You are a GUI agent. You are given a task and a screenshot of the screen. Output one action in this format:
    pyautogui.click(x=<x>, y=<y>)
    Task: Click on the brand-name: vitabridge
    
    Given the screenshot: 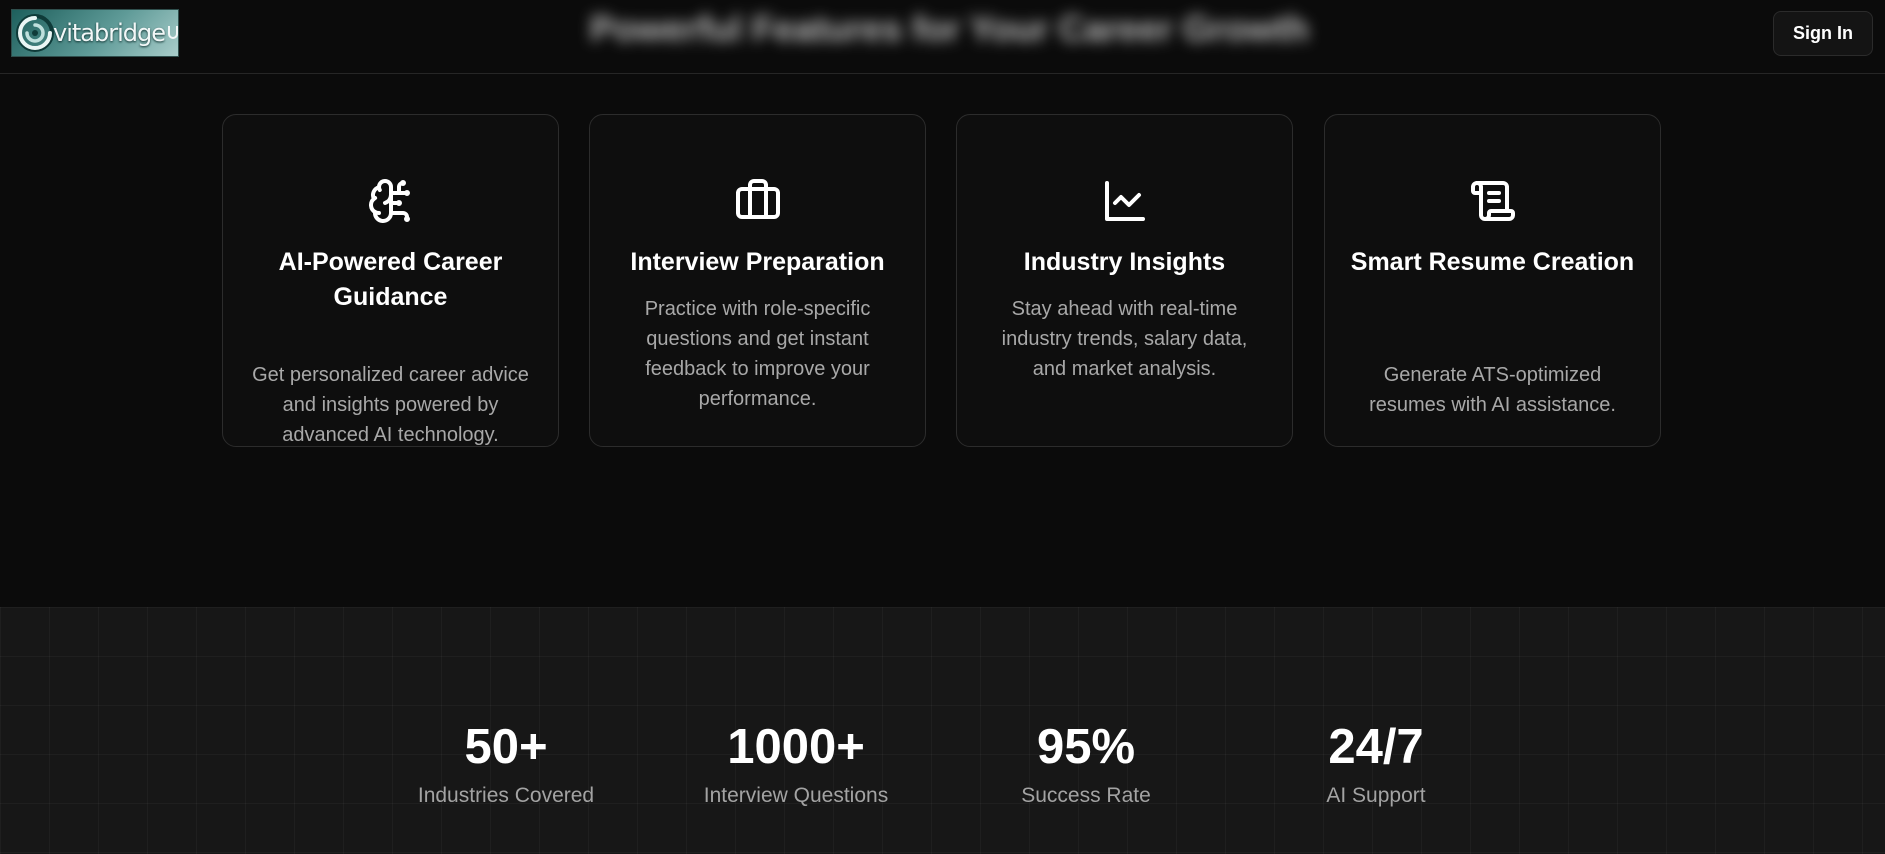 What is the action you would take?
    pyautogui.click(x=109, y=33)
    